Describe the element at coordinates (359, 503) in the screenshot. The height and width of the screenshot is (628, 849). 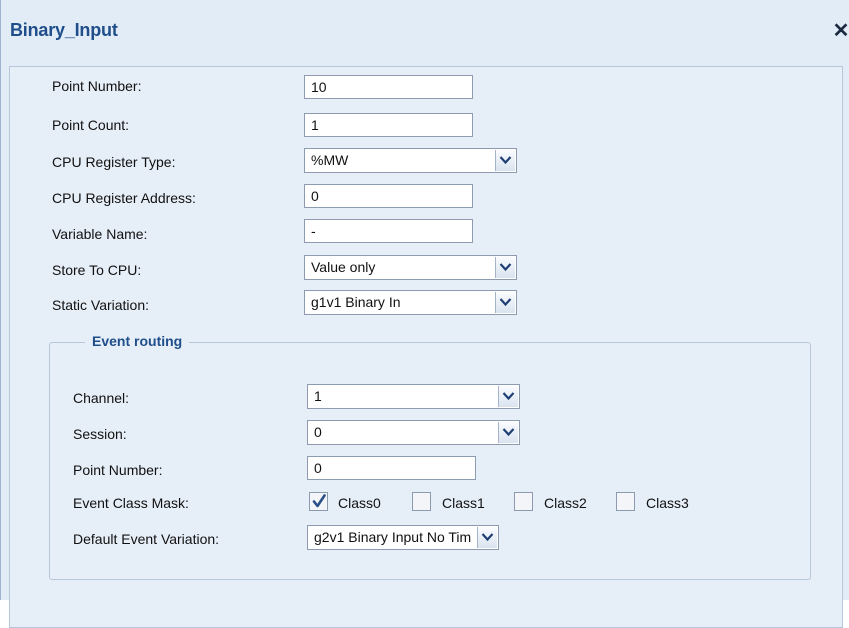
I see `class0-label: Class0` at that location.